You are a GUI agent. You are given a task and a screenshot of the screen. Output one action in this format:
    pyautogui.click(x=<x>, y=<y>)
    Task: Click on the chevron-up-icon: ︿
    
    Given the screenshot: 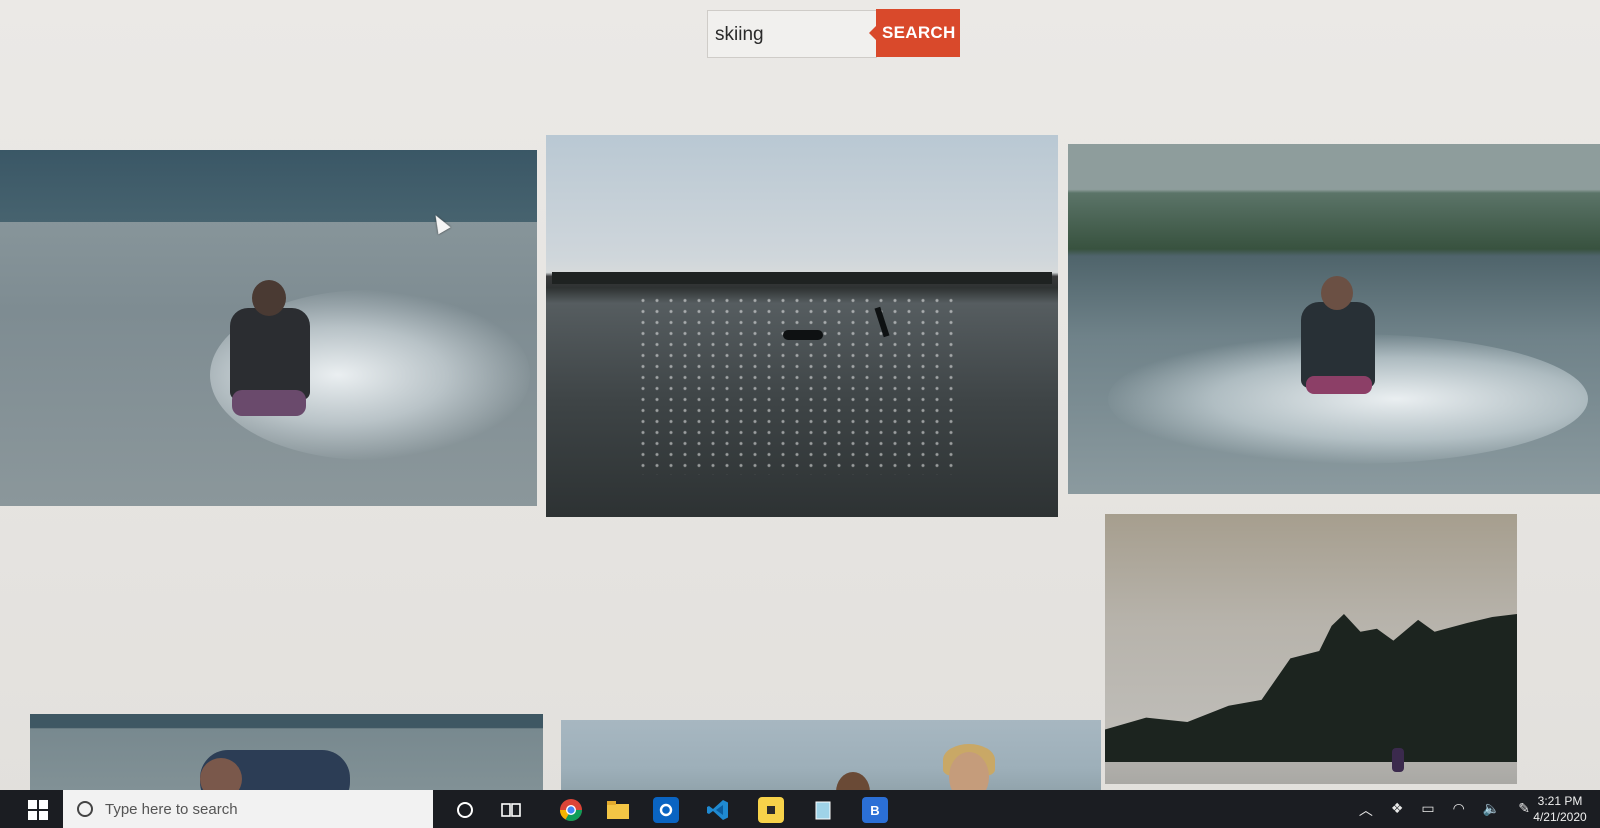 What is the action you would take?
    pyautogui.click(x=1366, y=810)
    